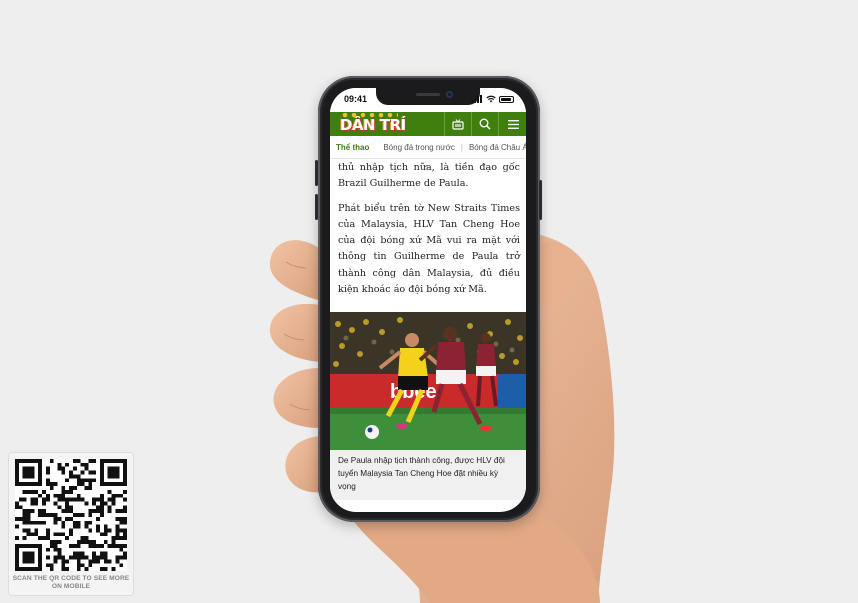 This screenshot has height=603, width=858. Describe the element at coordinates (419, 147) in the screenshot. I see `breadcrumb-item-bong-da-trong-nuoc: Bóng đá trong nước` at that location.